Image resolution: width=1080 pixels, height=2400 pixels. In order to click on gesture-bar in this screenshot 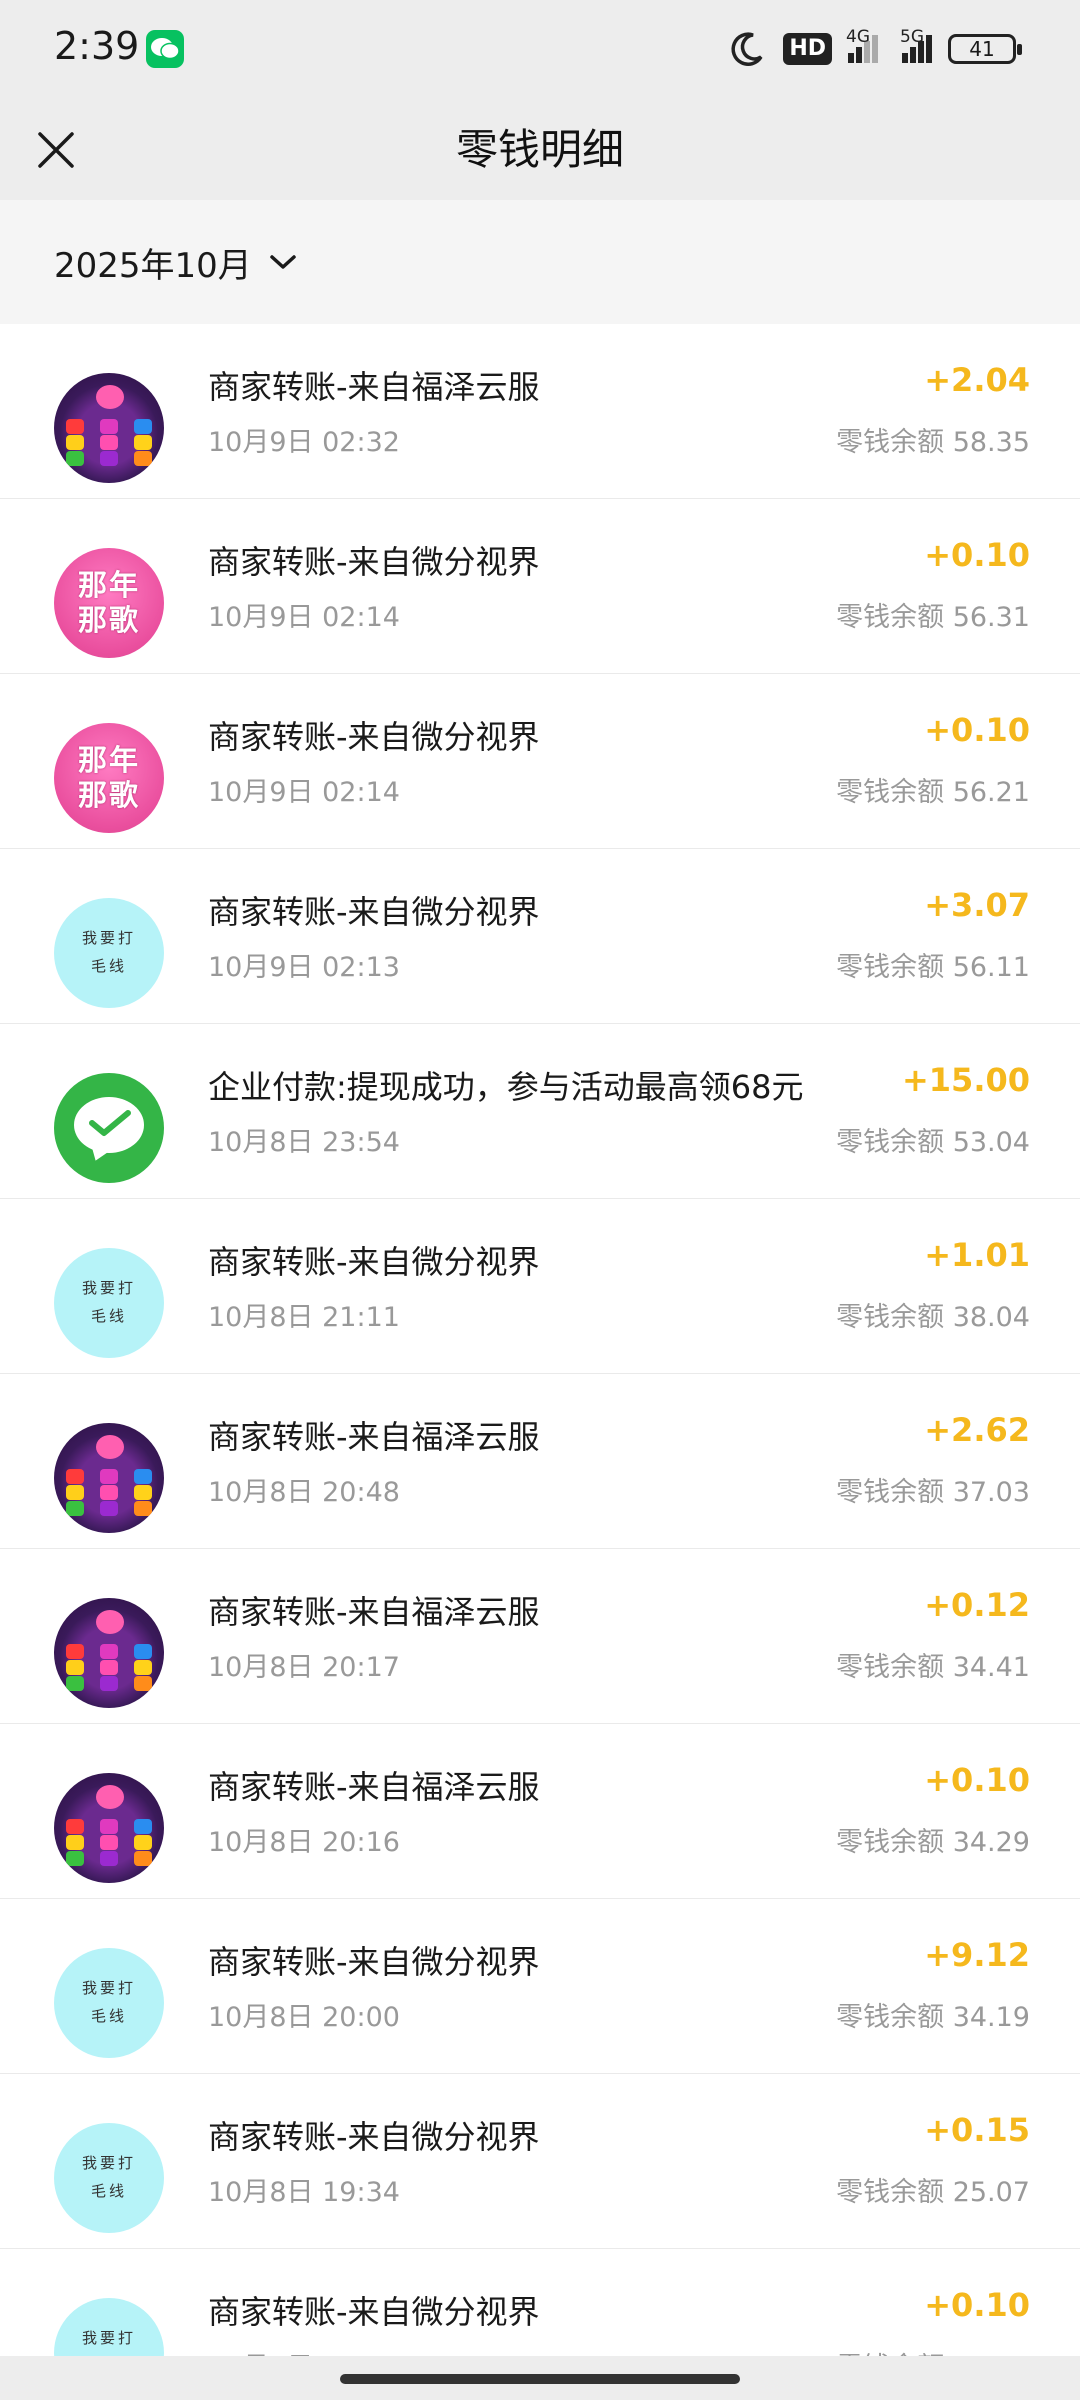, I will do `click(540, 2378)`.